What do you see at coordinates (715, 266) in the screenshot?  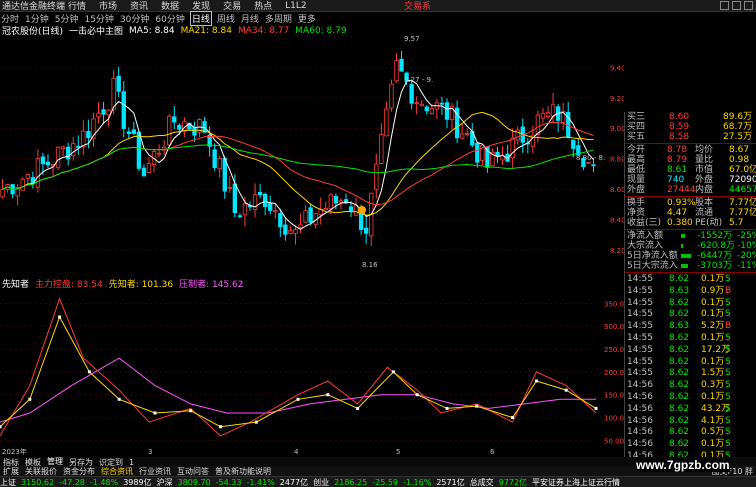 I see `flow-value: -3703万` at bounding box center [715, 266].